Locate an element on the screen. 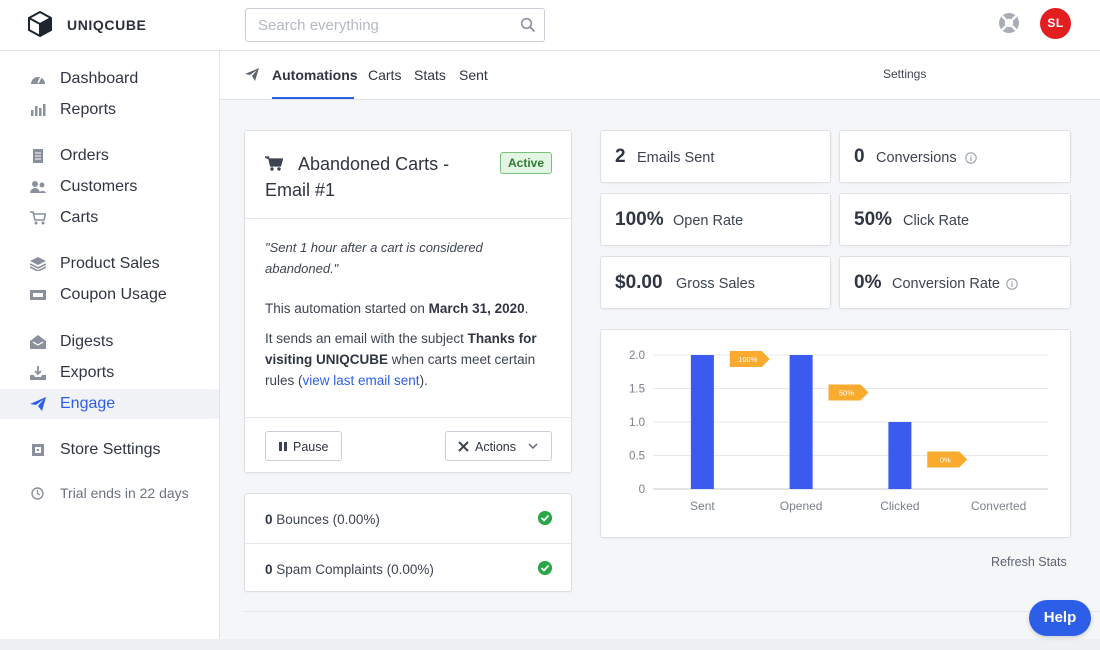  speedometer-icon is located at coordinates (38, 80).